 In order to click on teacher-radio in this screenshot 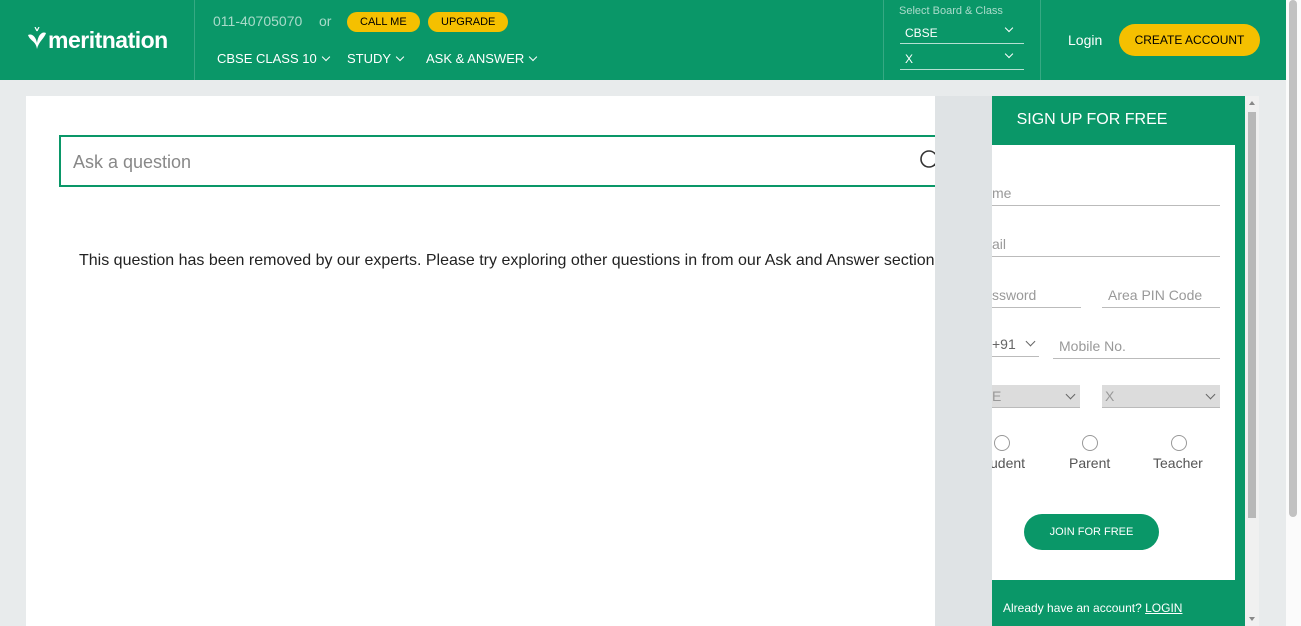, I will do `click(1179, 443)`.